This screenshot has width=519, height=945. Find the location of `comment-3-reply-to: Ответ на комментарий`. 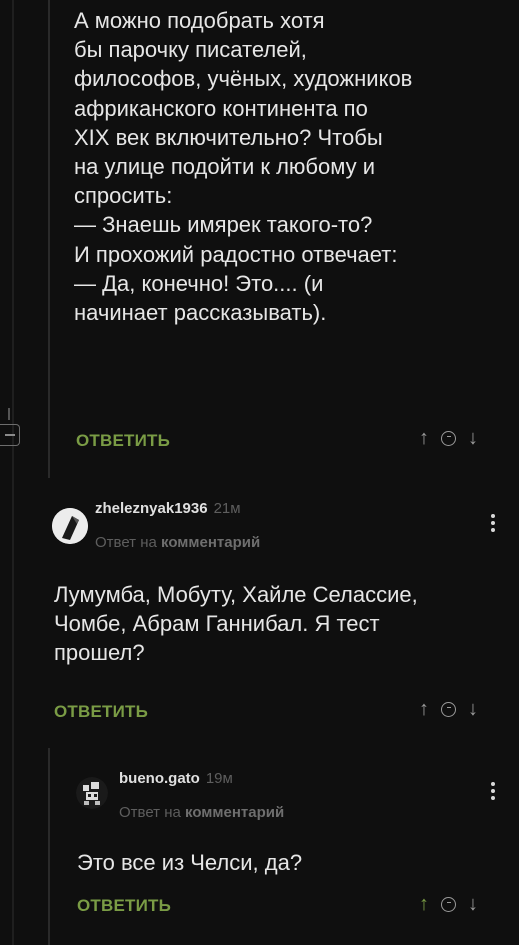

comment-3-reply-to: Ответ на комментарий is located at coordinates (201, 812).